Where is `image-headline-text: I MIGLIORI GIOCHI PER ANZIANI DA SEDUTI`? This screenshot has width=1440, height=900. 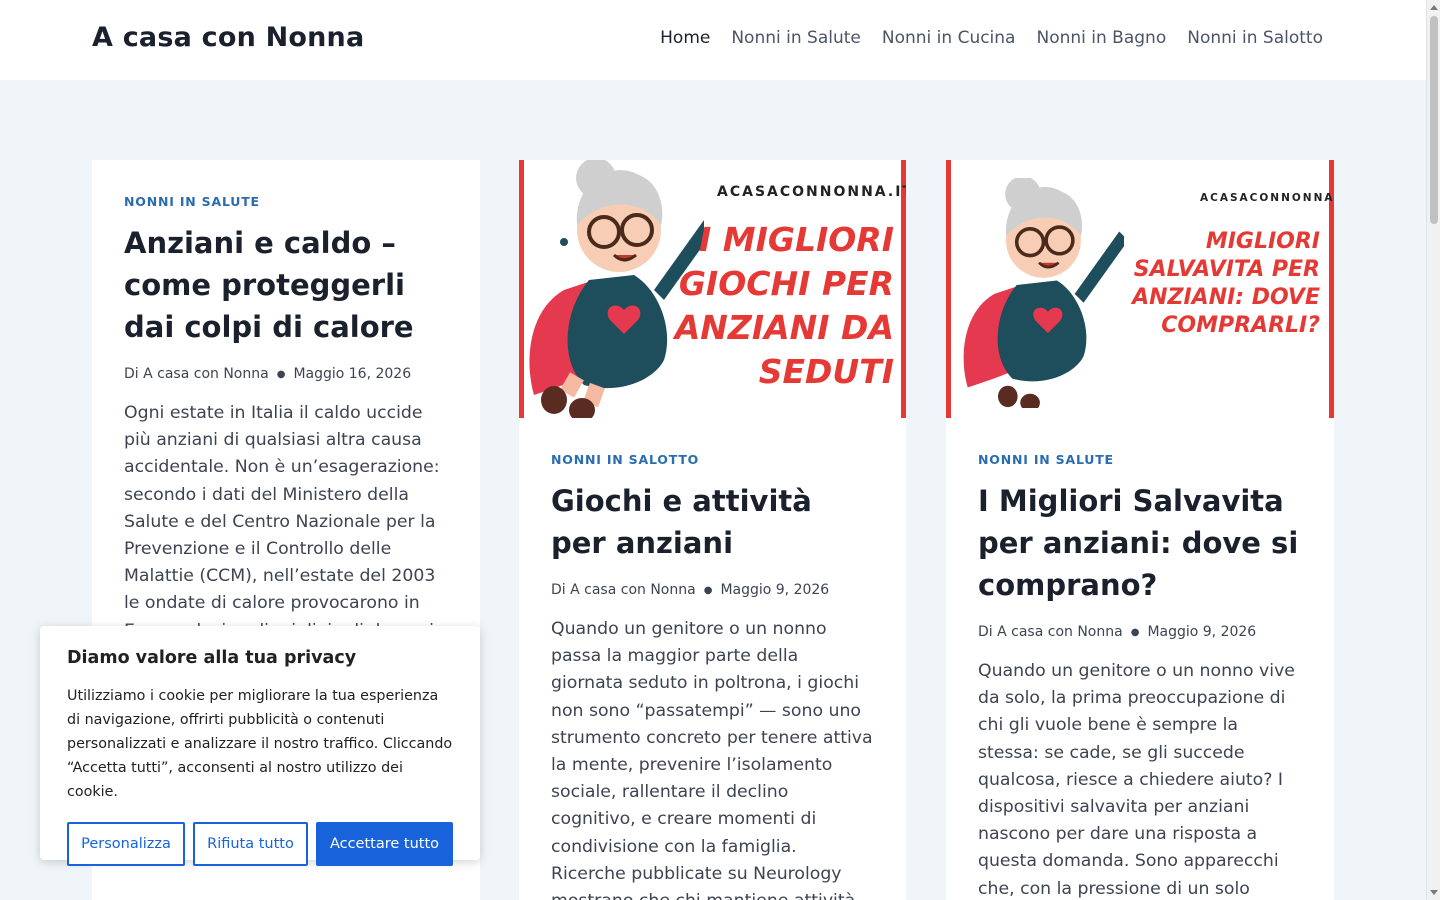 image-headline-text: I MIGLIORI GIOCHI PER ANZIANI DA SEDUTI is located at coordinates (784, 305).